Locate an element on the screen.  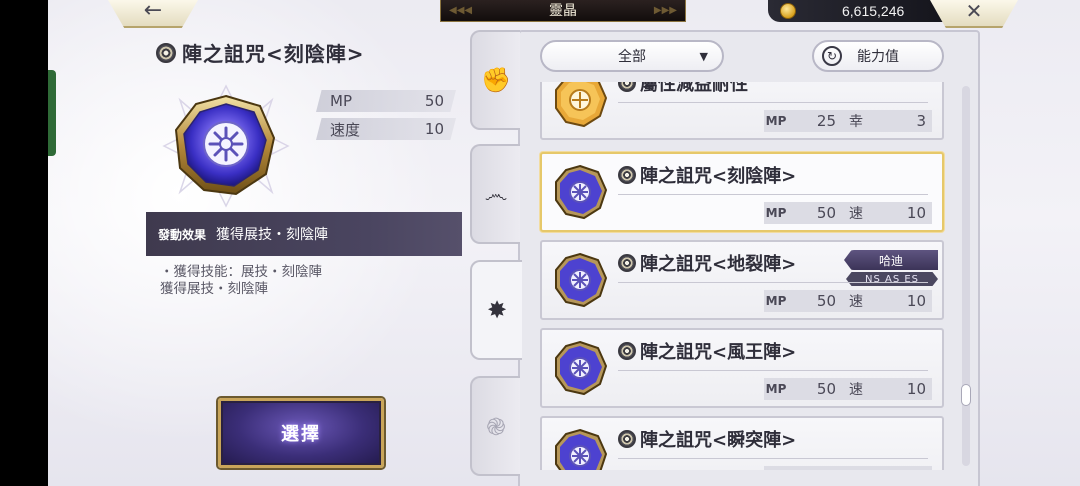
chevron-down-icon: ▼ is located at coordinates (703, 56).